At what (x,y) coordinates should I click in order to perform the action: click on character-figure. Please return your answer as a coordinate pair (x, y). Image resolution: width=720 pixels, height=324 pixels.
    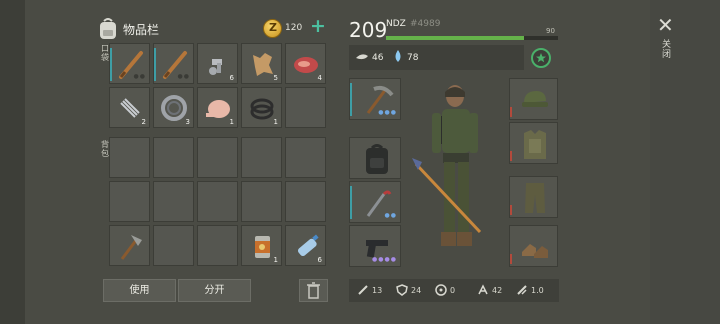
    Looking at the image, I should click on (447, 165).